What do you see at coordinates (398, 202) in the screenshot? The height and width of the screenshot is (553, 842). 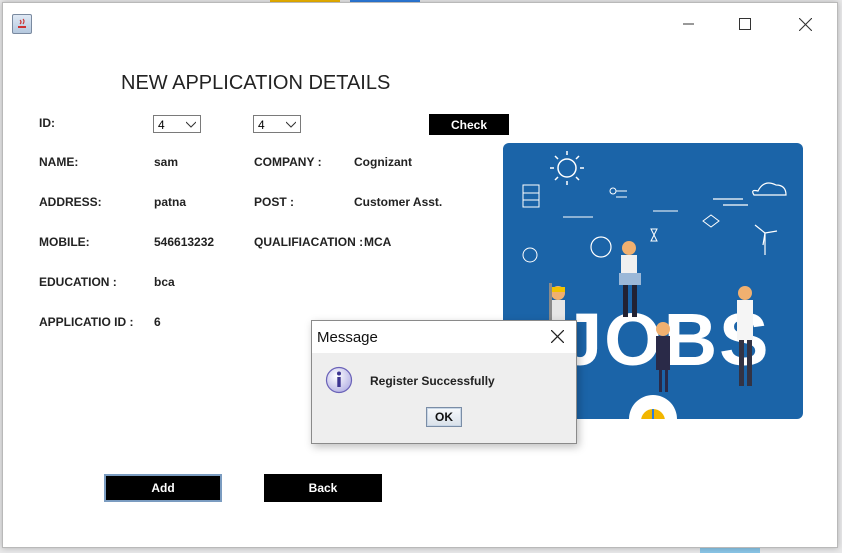 I see `post-value: Customer Asst.` at bounding box center [398, 202].